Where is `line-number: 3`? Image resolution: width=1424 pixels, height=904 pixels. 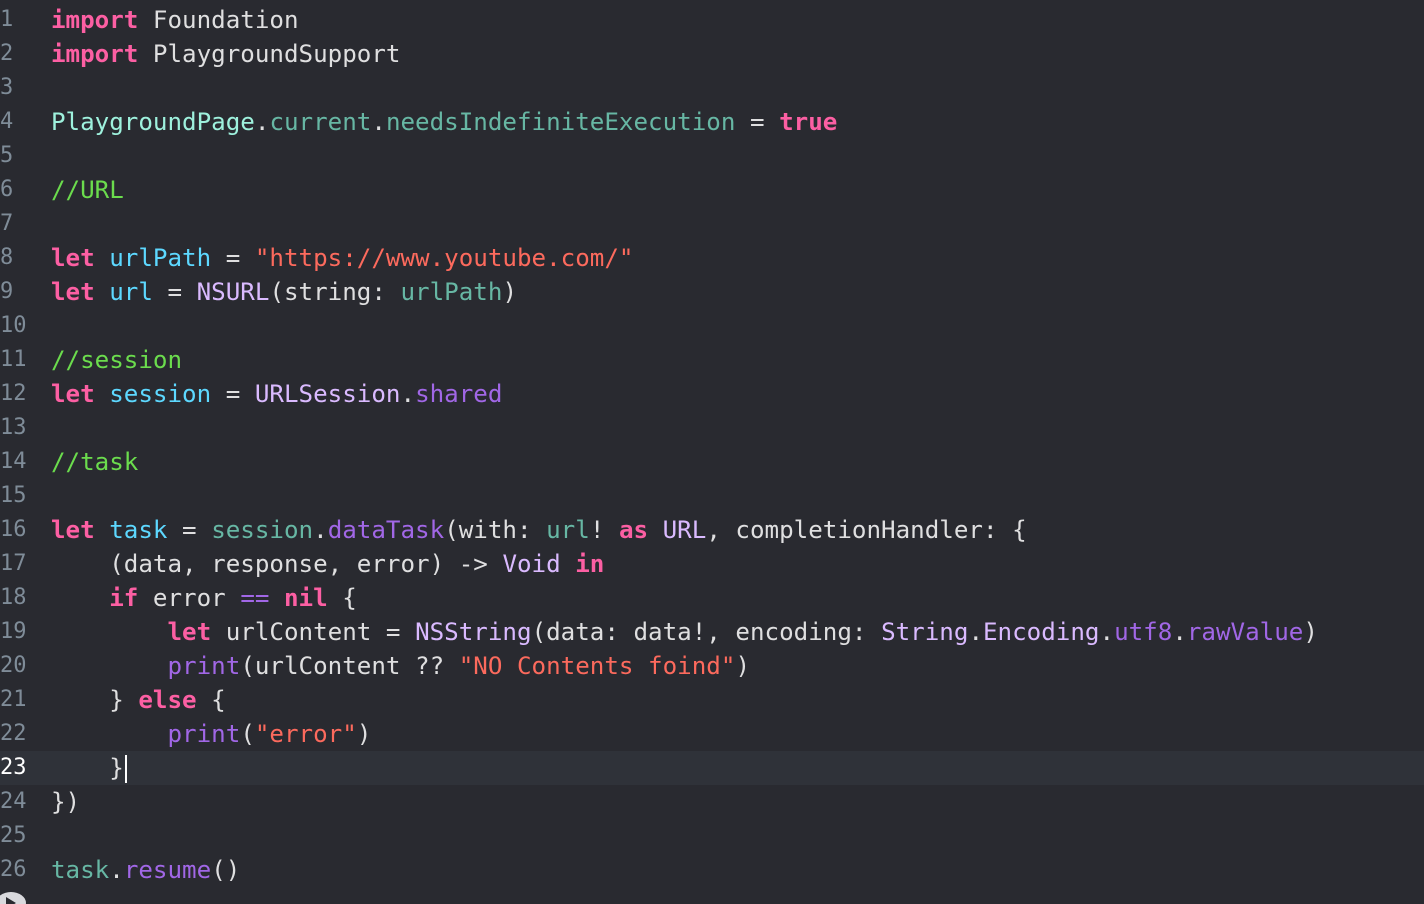
line-number: 3 is located at coordinates (21, 88).